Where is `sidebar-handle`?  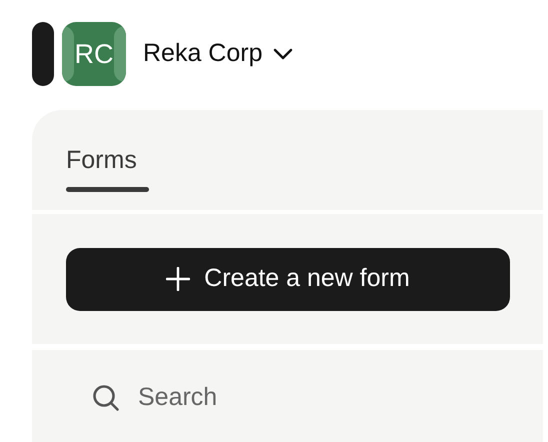 sidebar-handle is located at coordinates (43, 54).